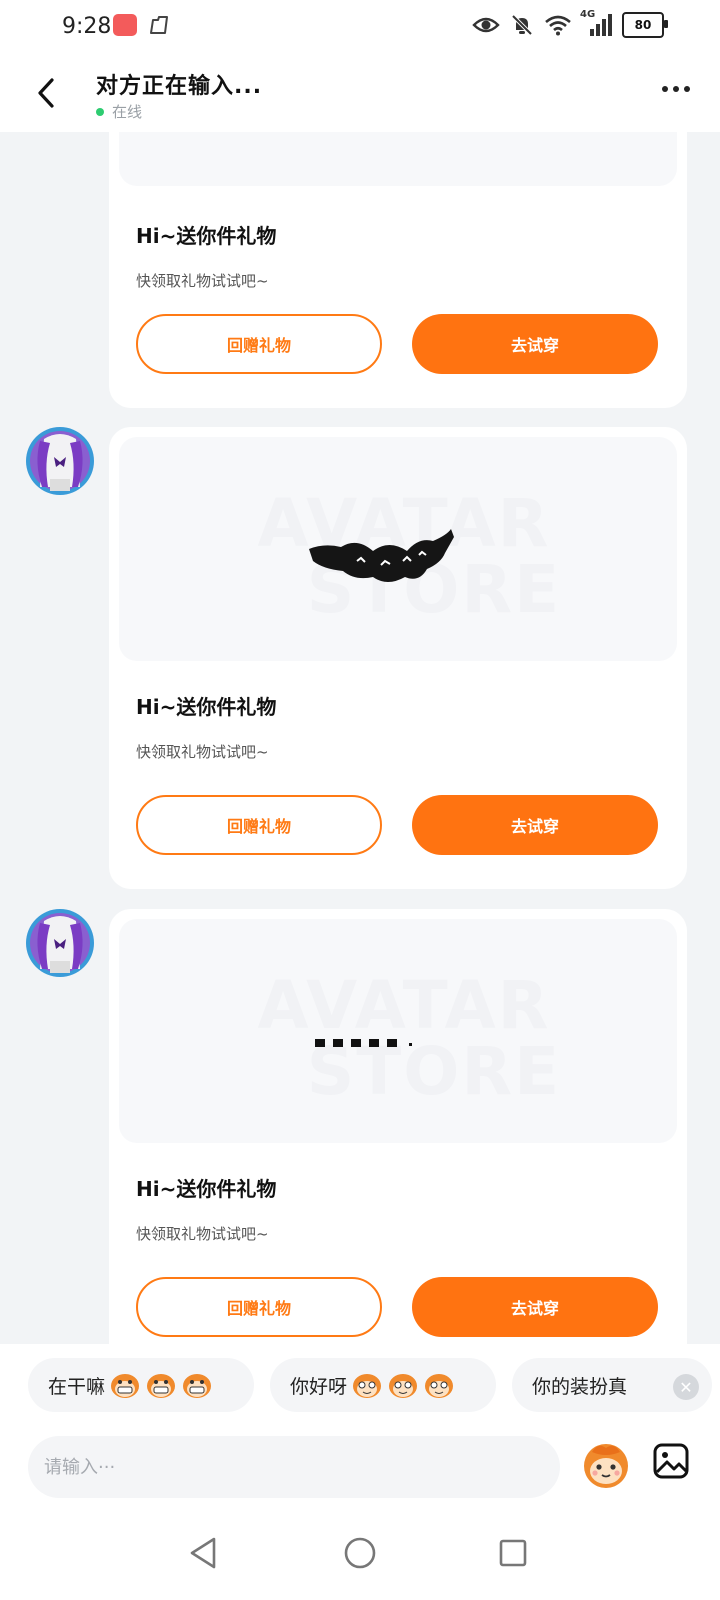  I want to click on nav-home-icon, so click(360, 1553).